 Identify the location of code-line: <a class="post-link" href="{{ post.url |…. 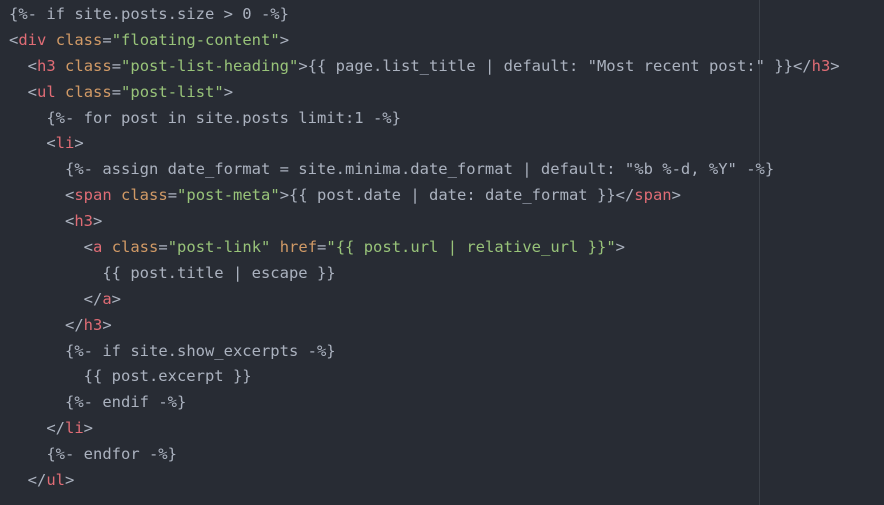
(446, 248).